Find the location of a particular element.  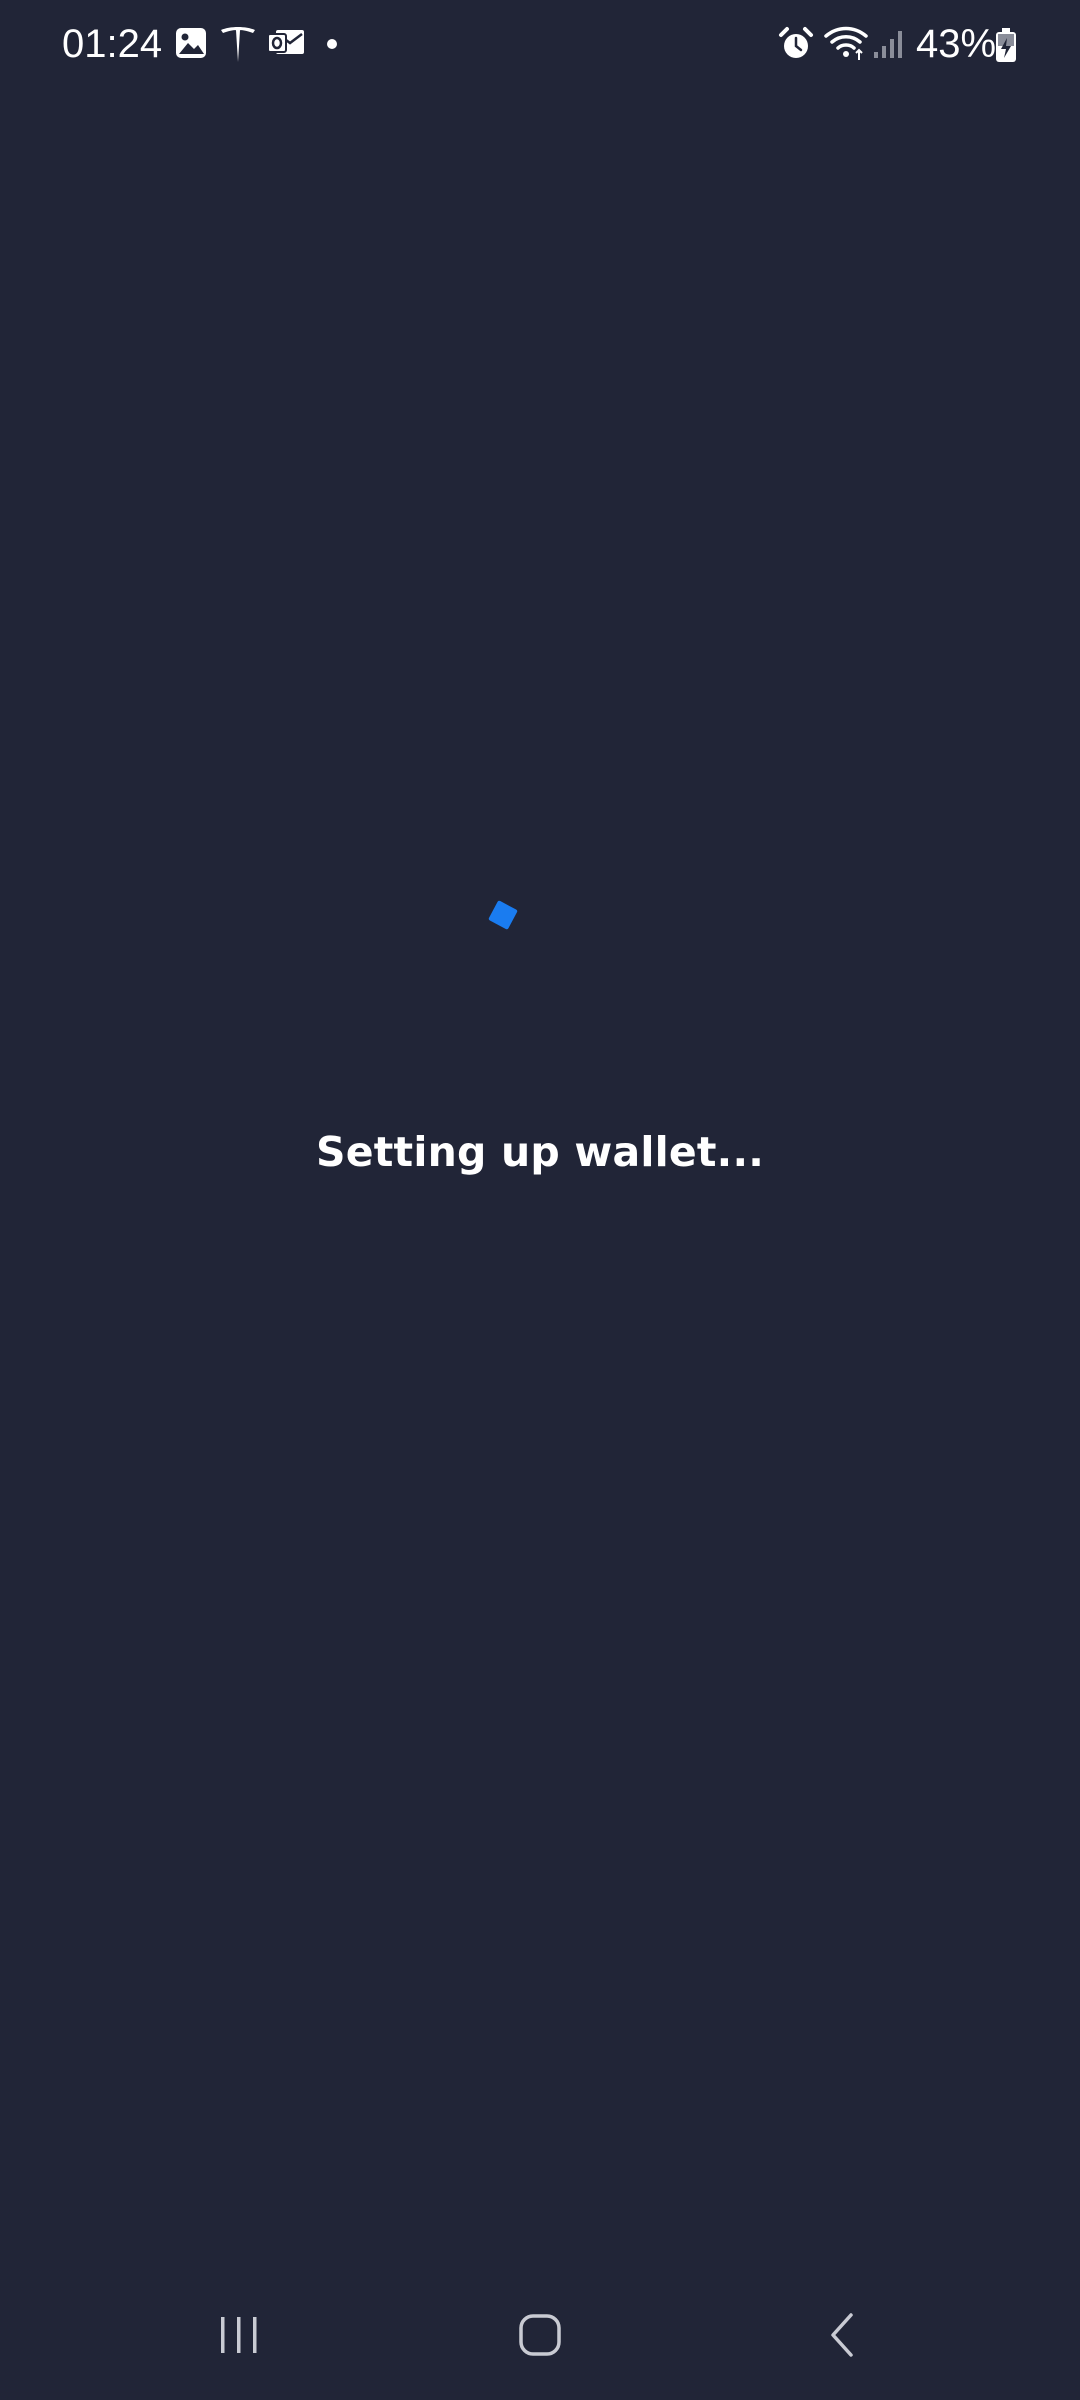

dot-icon is located at coordinates (332, 44).